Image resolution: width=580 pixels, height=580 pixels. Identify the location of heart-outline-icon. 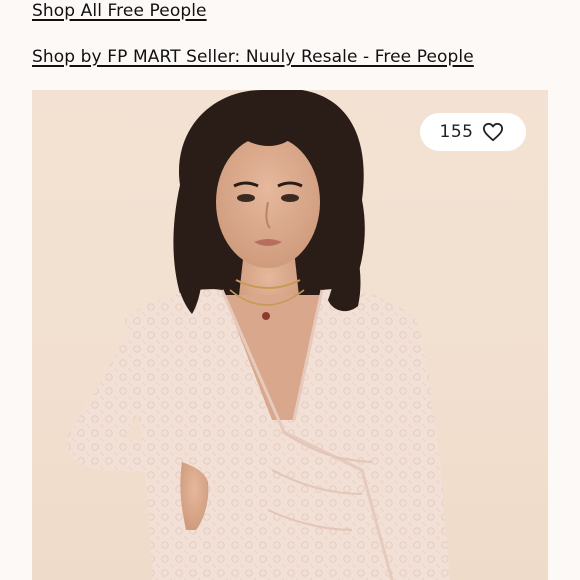
(493, 132).